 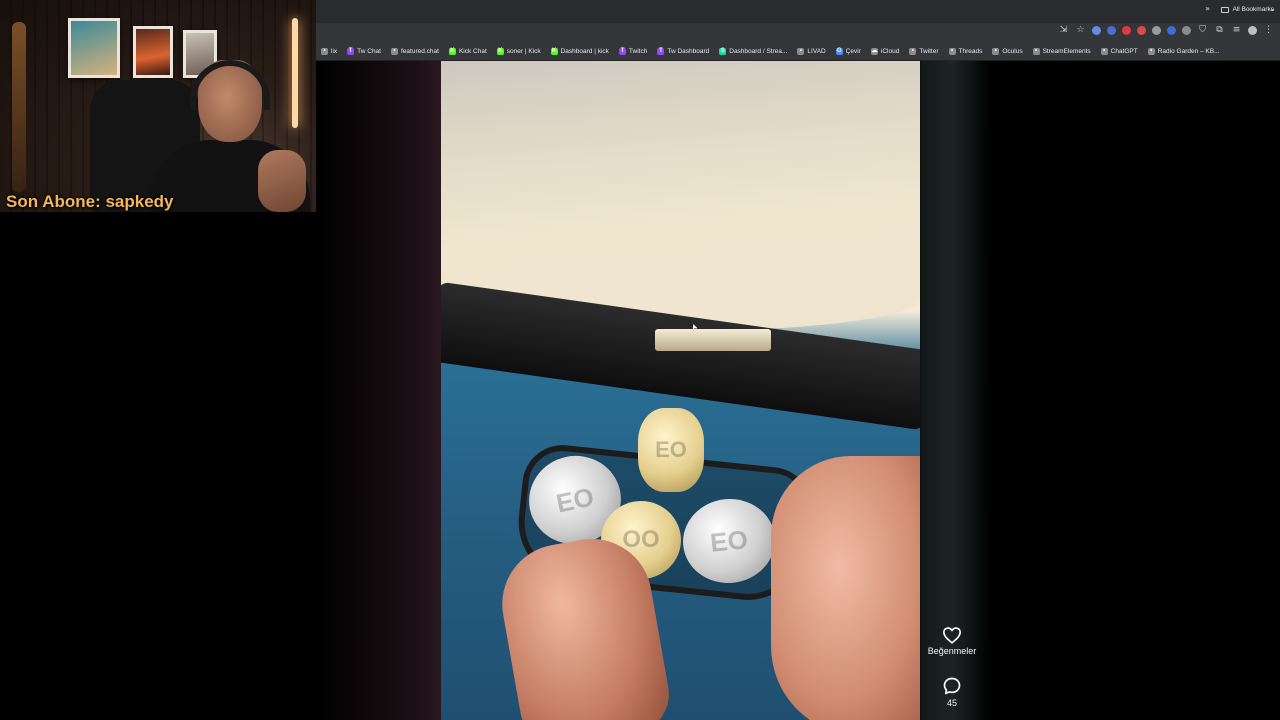 What do you see at coordinates (952, 635) in the screenshot?
I see `heart-icon` at bounding box center [952, 635].